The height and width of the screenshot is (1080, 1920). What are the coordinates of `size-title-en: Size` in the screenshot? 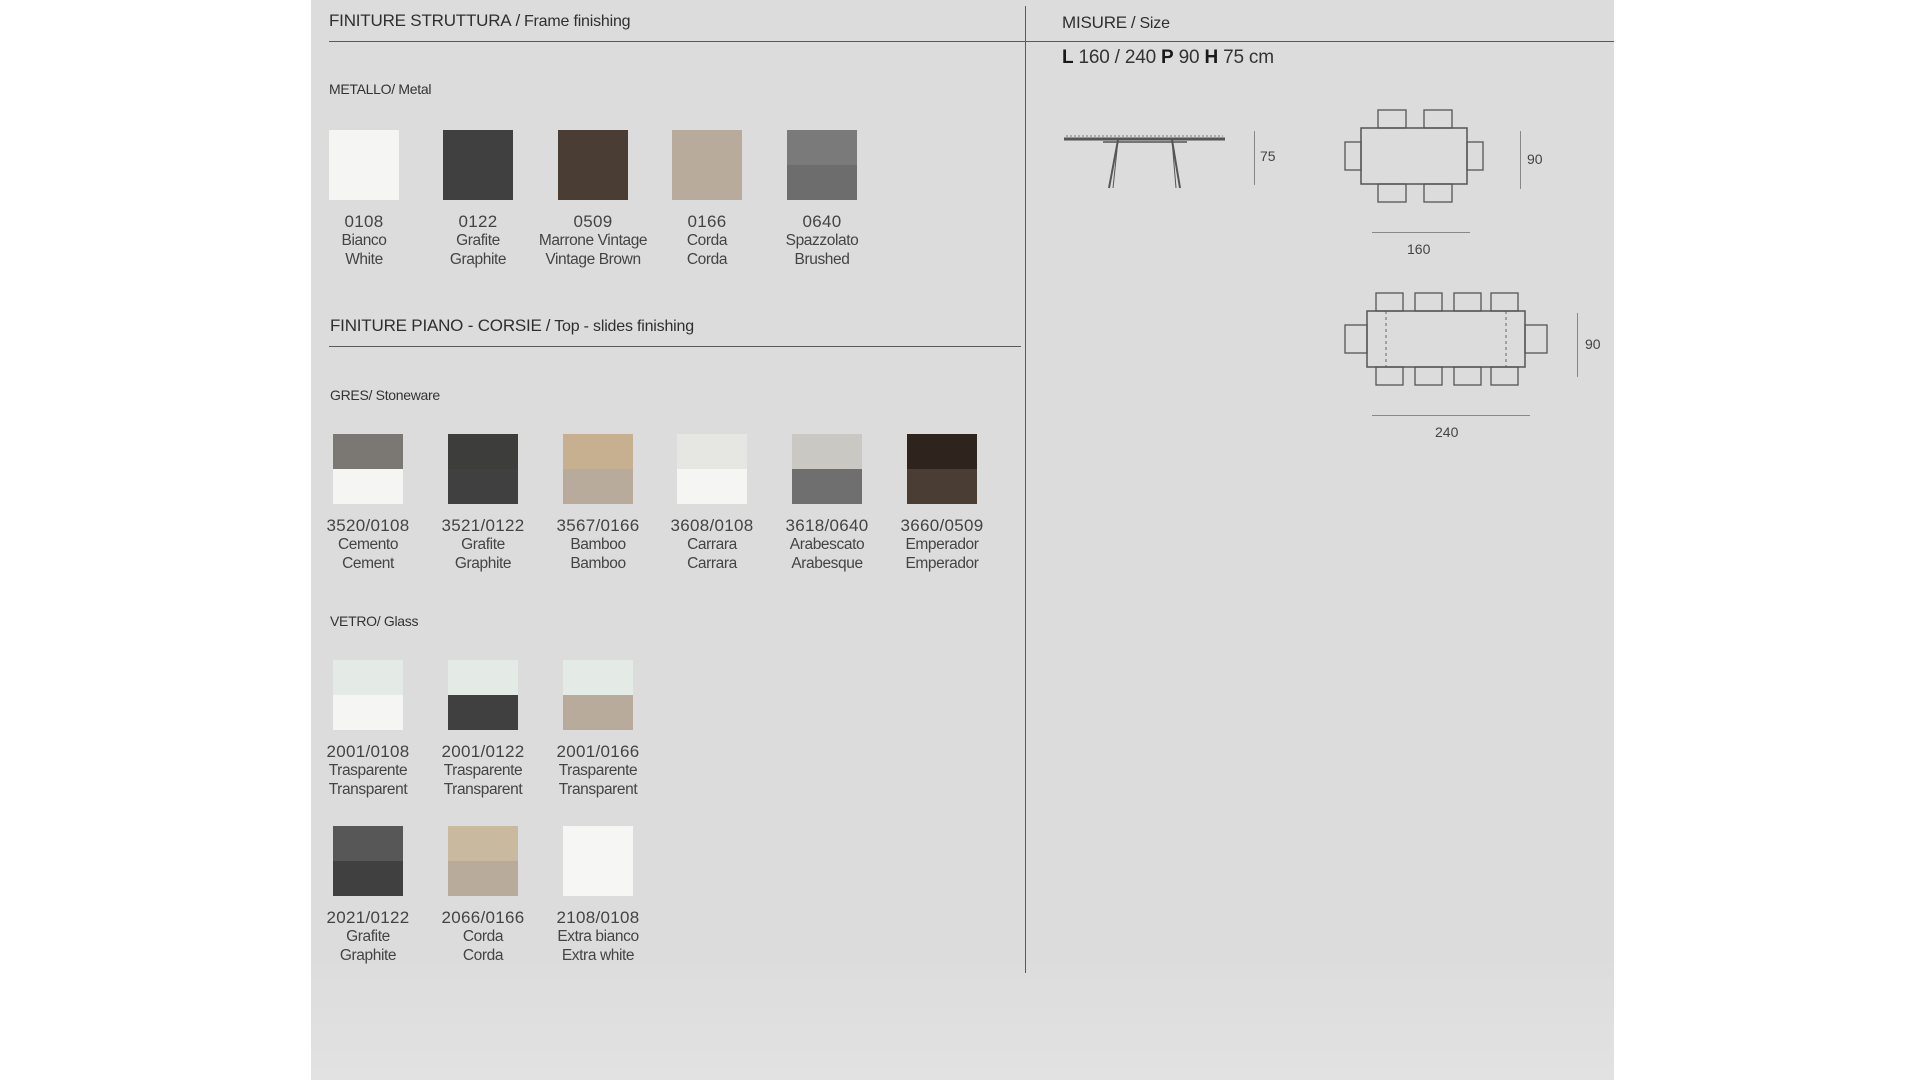 It's located at (1154, 23).